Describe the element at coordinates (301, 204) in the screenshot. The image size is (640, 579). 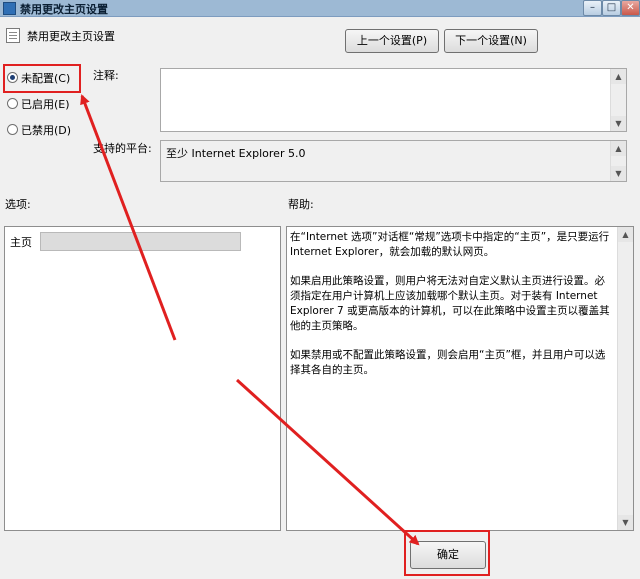
I see `help-label: 帮助:` at that location.